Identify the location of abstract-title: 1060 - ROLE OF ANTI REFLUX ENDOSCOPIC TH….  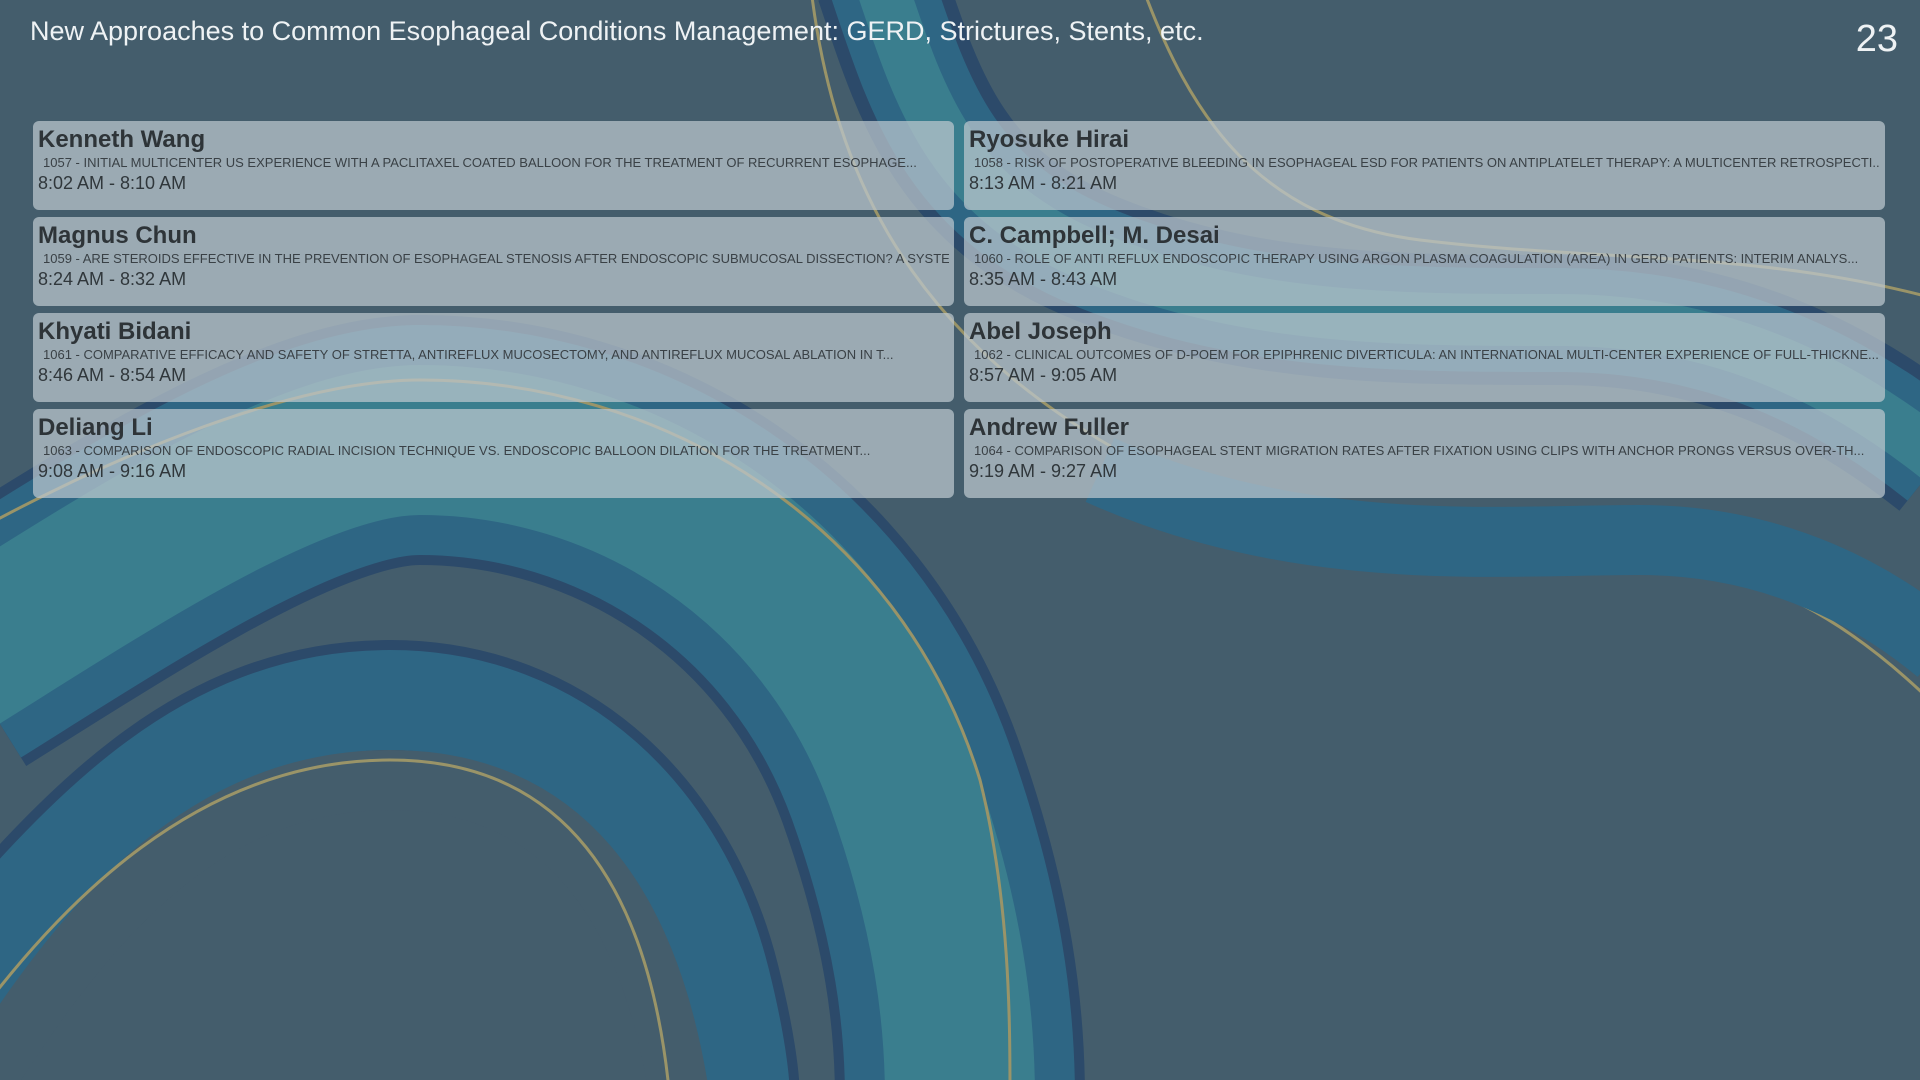
(1416, 258).